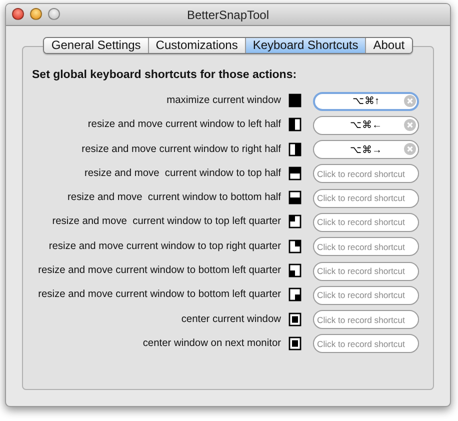 This screenshot has height=421, width=458. What do you see at coordinates (36, 14) in the screenshot?
I see `minimize-button` at bounding box center [36, 14].